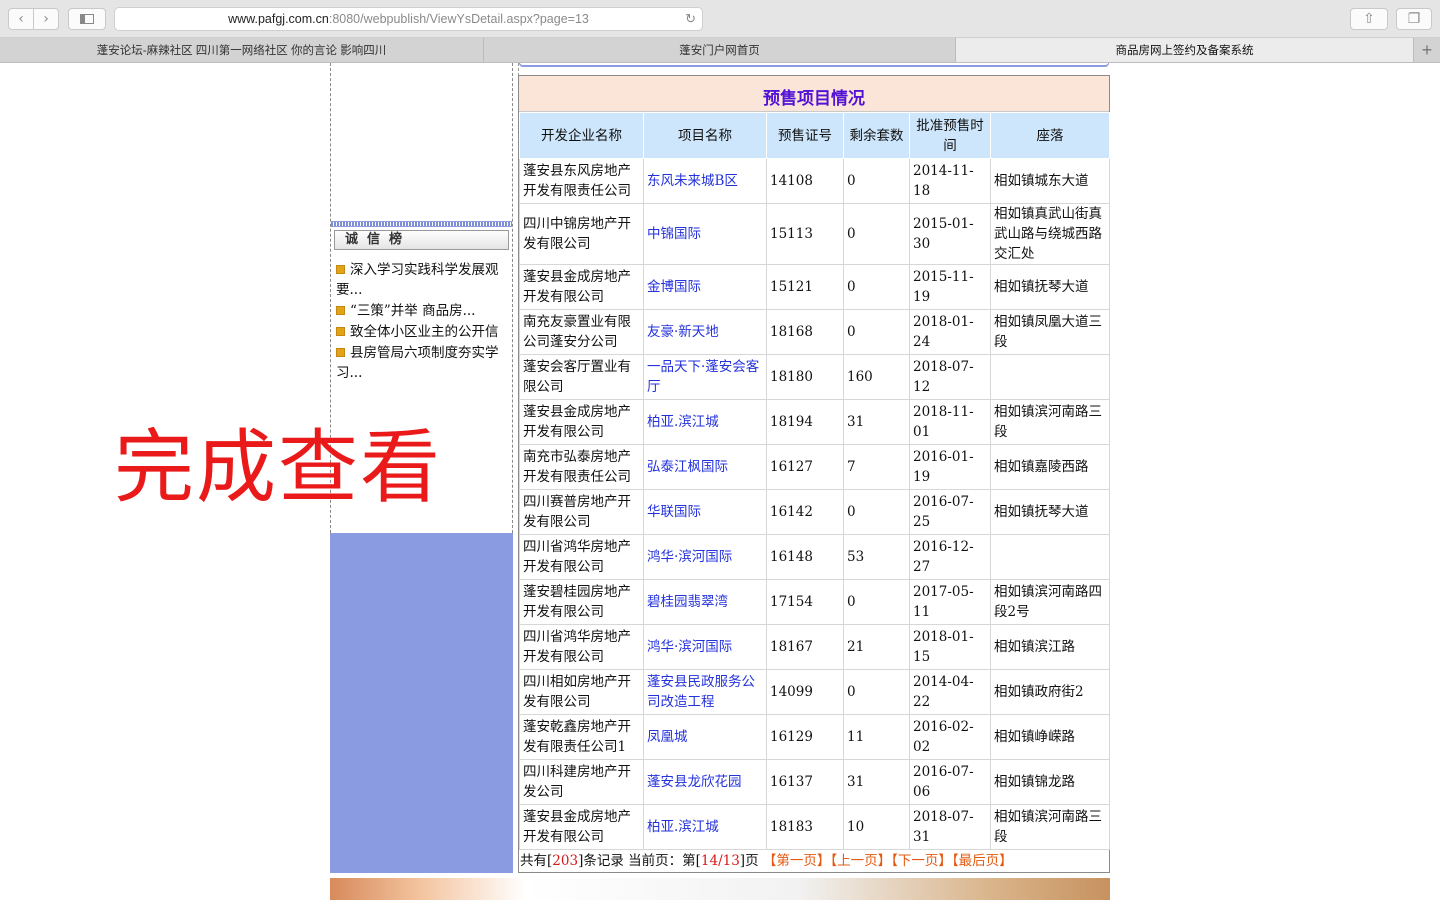  Describe the element at coordinates (950, 692) in the screenshot. I see `approval-date-cell: 2014-04-22` at that location.